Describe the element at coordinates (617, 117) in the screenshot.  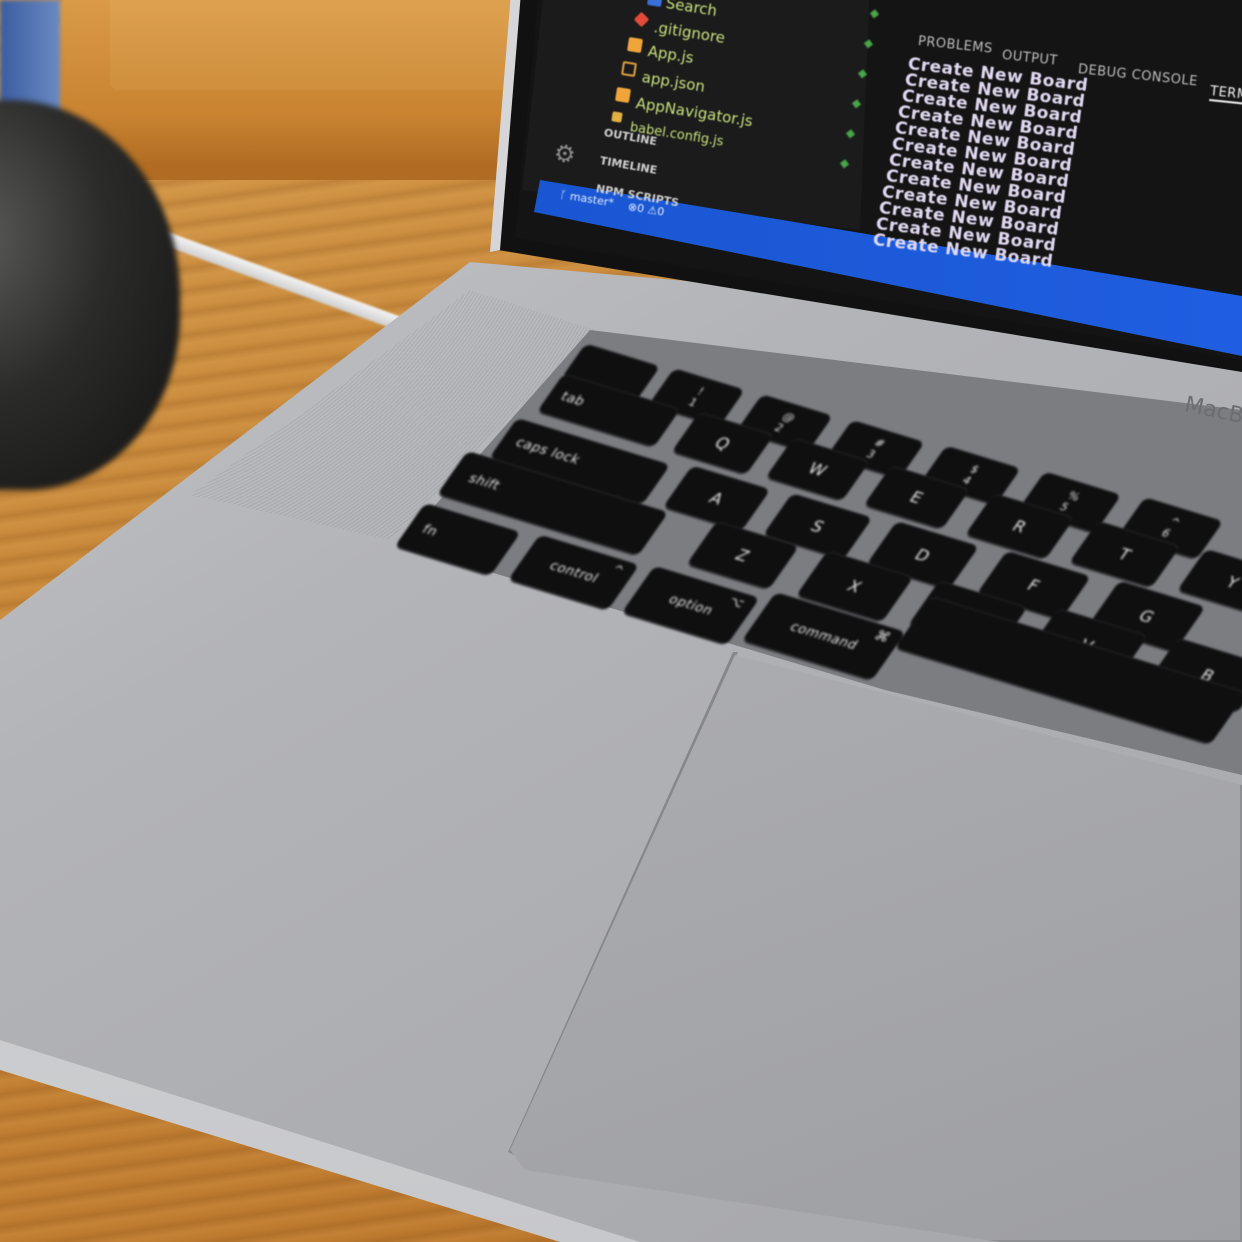
I see `babel-file-icon` at that location.